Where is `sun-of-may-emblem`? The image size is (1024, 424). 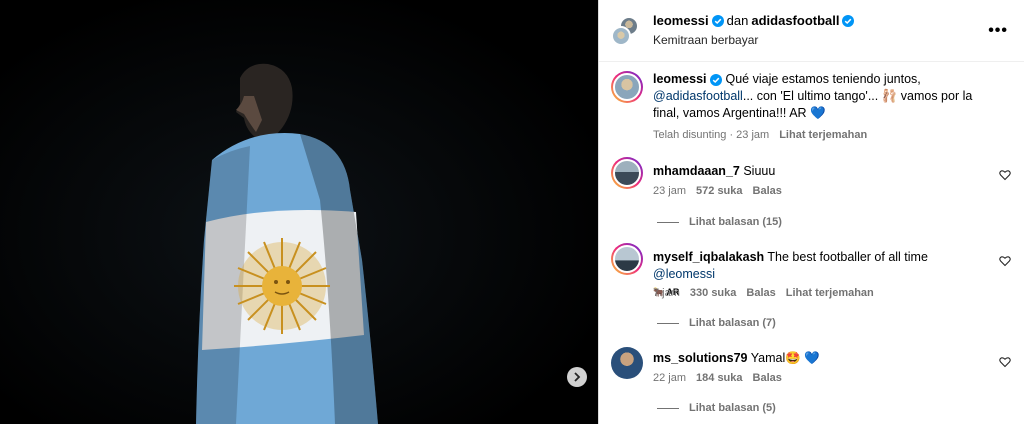 sun-of-may-emblem is located at coordinates (282, 286).